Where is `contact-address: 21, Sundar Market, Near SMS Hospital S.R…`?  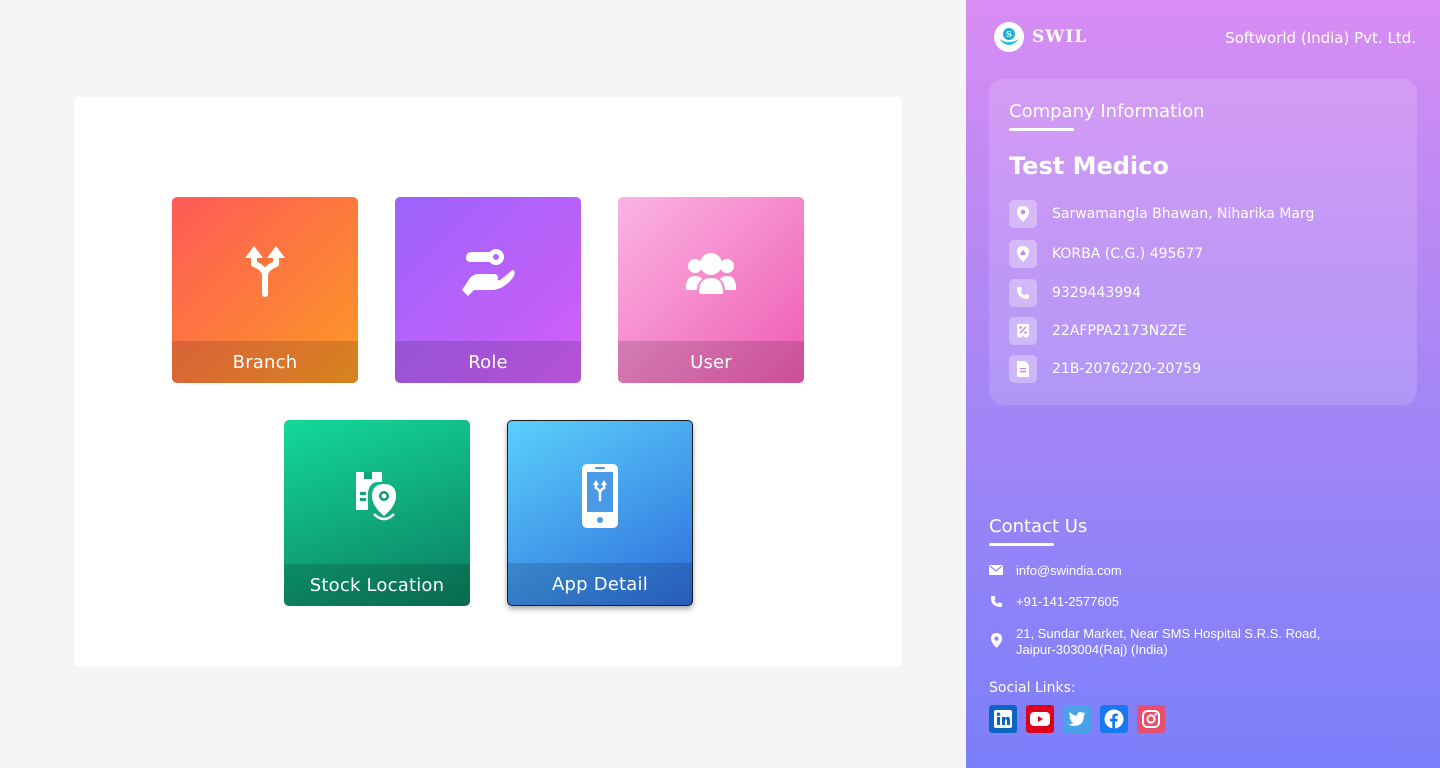
contact-address: 21, Sundar Market, Near SMS Hospital S.R… is located at coordinates (1168, 642).